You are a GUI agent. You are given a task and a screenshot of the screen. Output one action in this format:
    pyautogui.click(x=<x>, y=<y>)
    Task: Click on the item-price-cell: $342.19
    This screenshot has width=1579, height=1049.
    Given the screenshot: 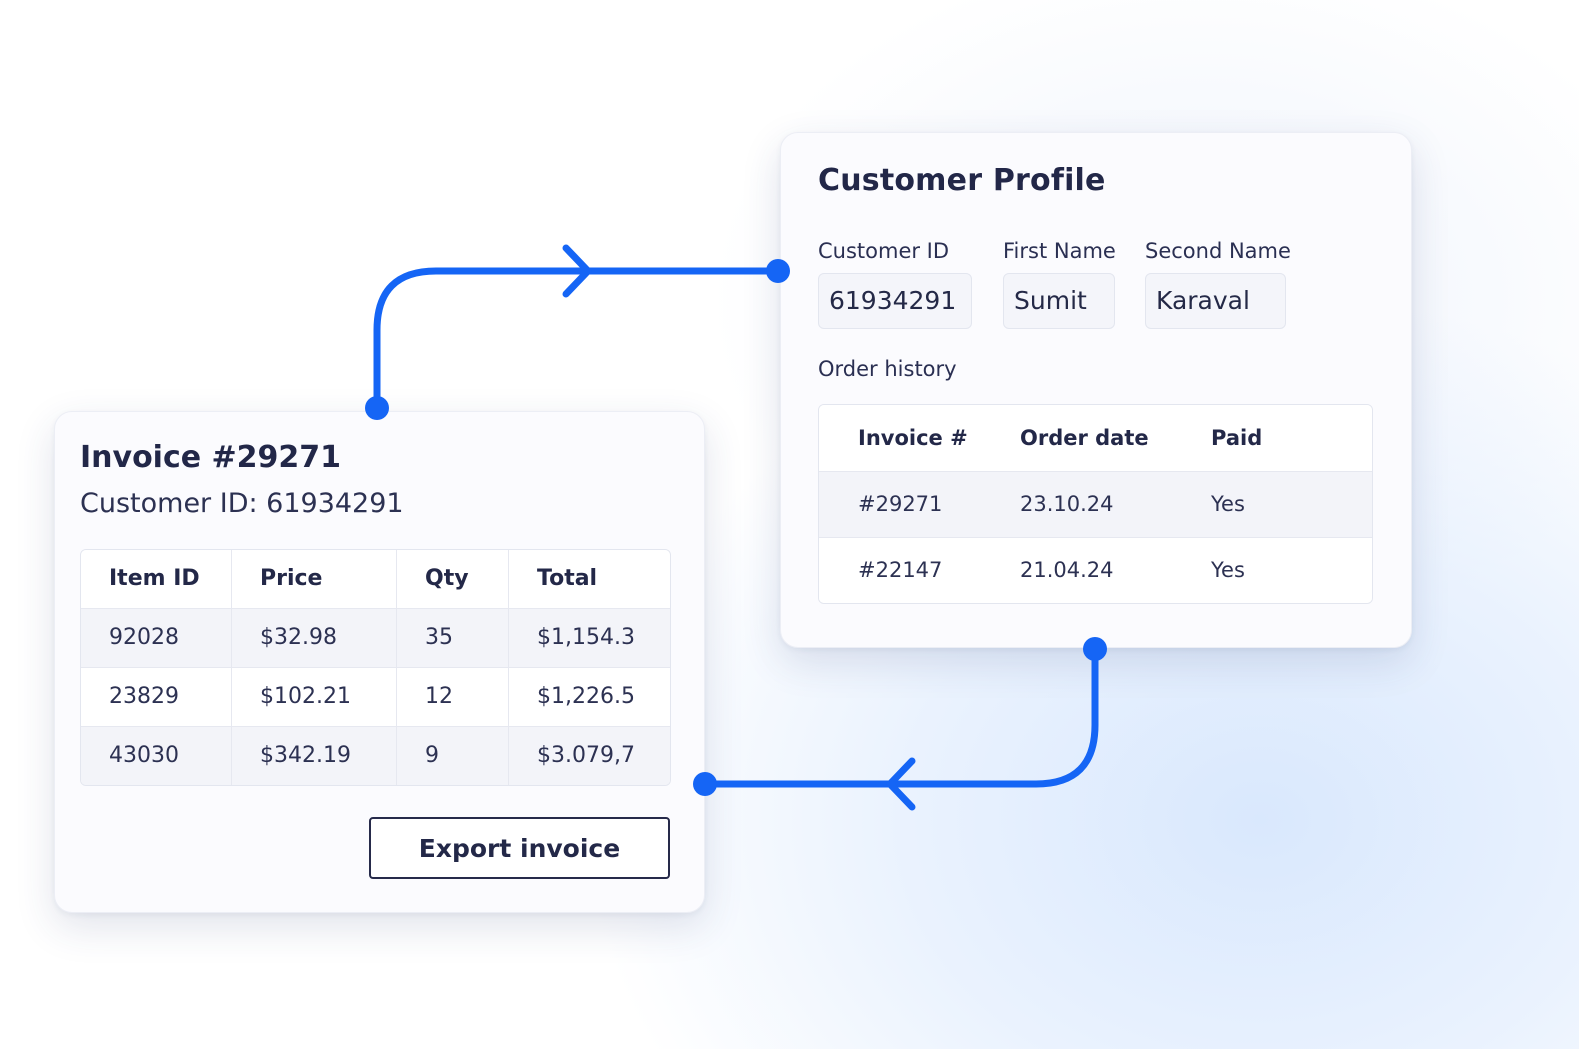 What is the action you would take?
    pyautogui.click(x=314, y=755)
    